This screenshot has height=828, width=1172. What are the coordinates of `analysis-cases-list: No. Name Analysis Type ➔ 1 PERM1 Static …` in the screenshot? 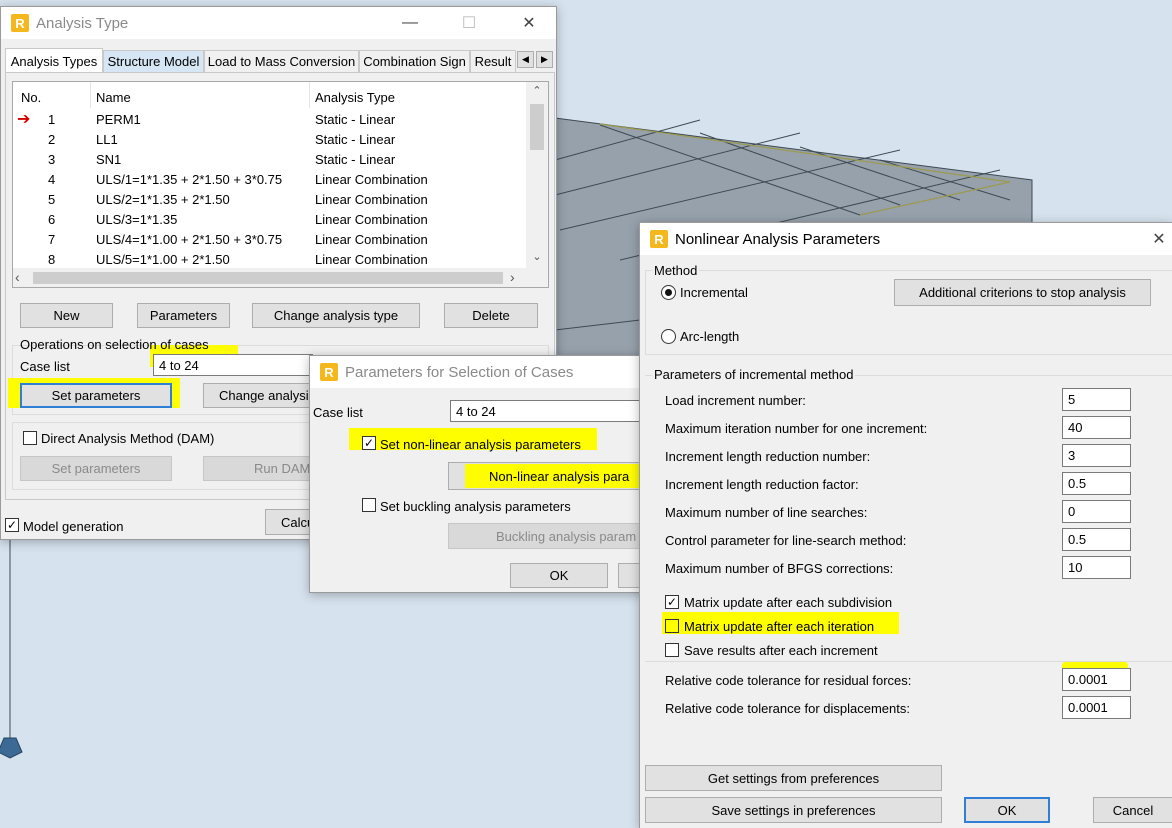 It's located at (280, 184).